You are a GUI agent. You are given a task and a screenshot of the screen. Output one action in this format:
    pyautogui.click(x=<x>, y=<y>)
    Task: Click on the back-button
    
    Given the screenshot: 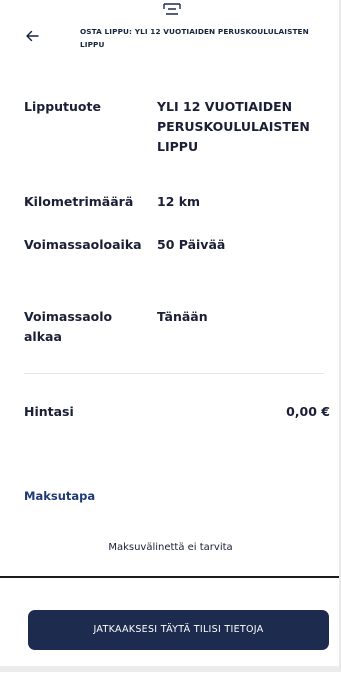 What is the action you would take?
    pyautogui.click(x=32, y=36)
    